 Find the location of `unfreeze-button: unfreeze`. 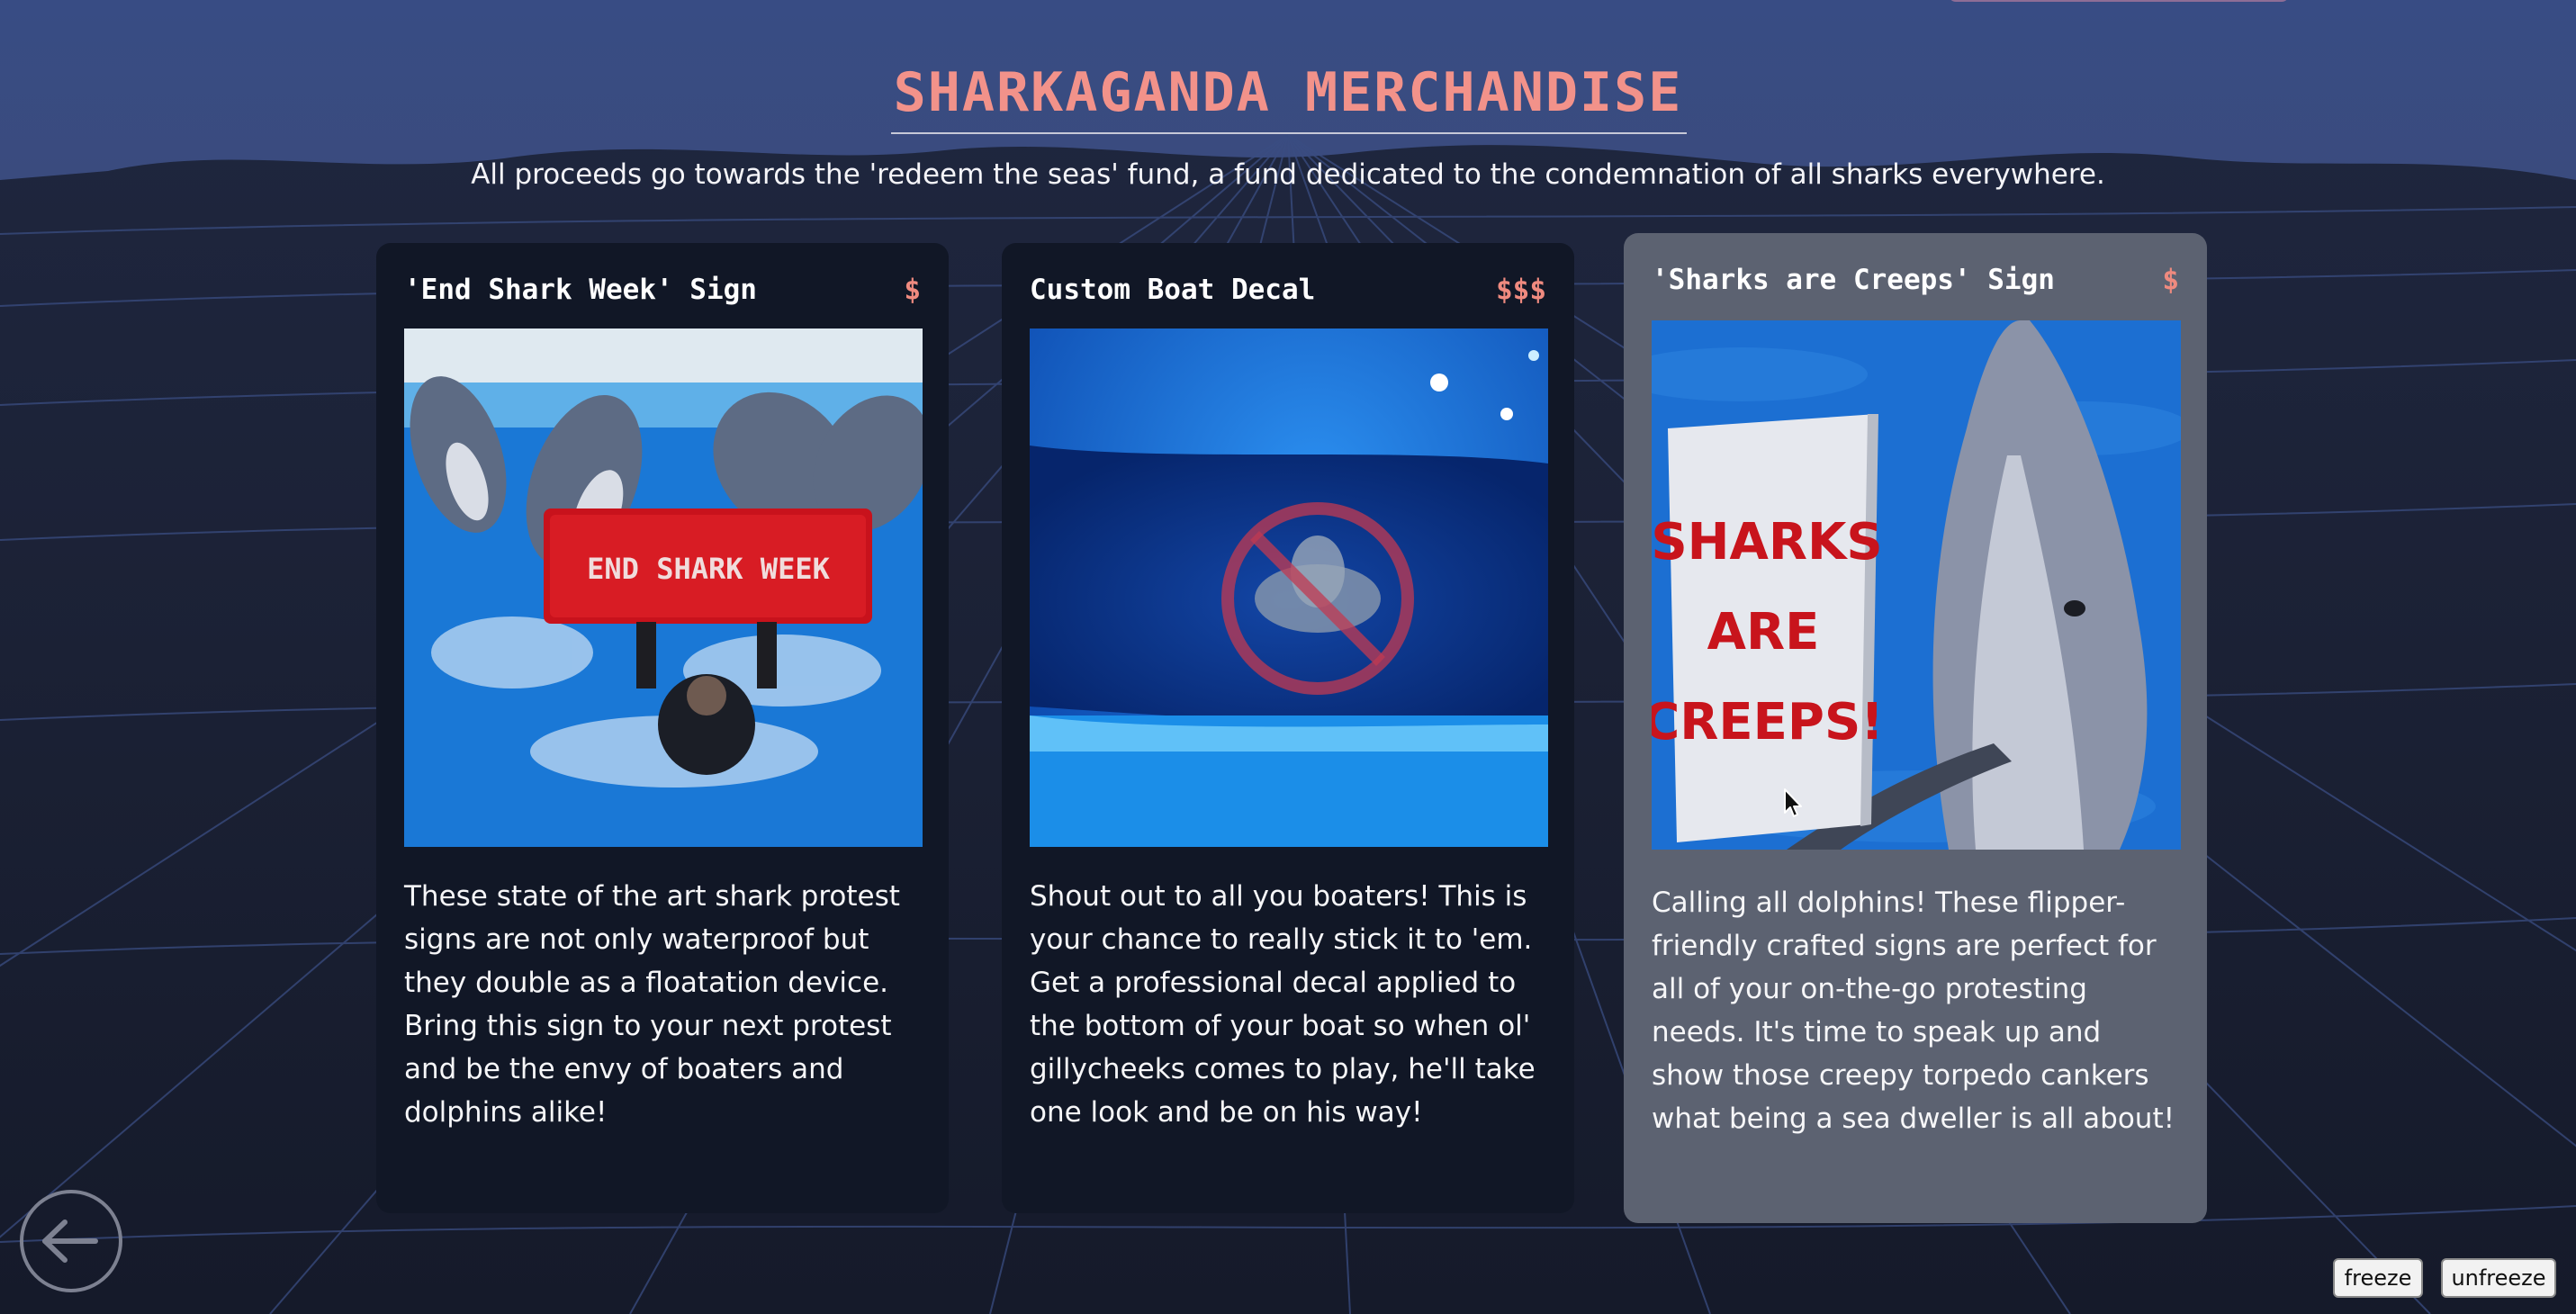

unfreeze-button: unfreeze is located at coordinates (2498, 1278).